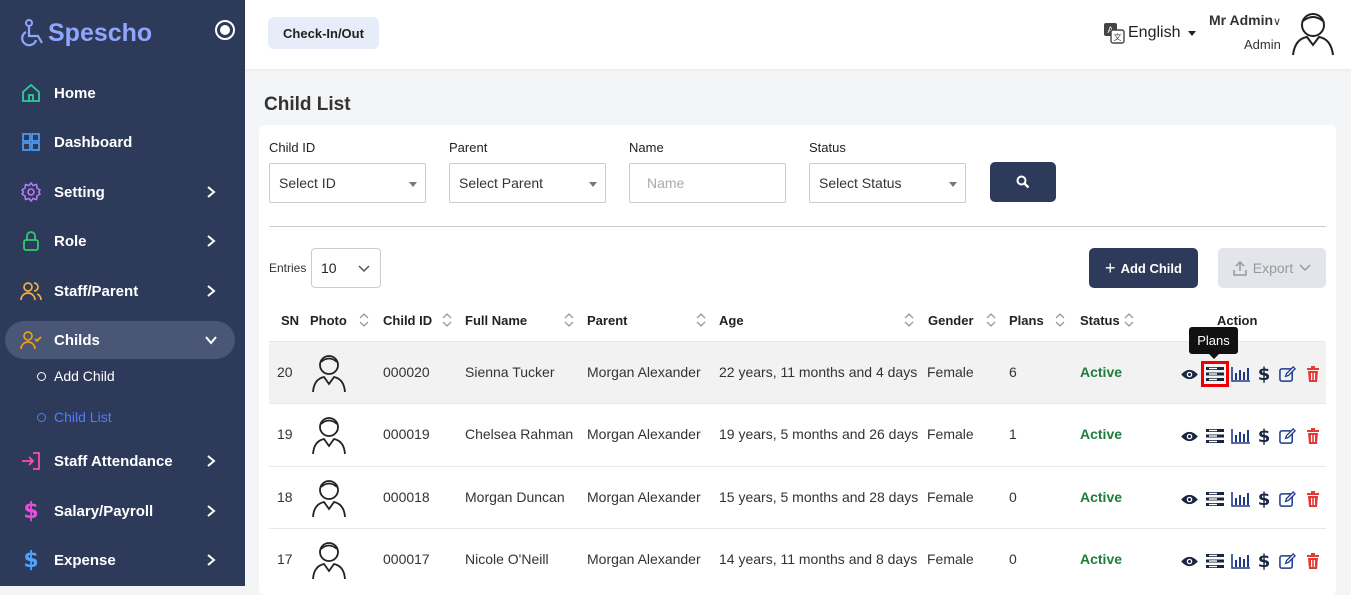 The width and height of the screenshot is (1351, 595). Describe the element at coordinates (292, 147) in the screenshot. I see `child-id-label: Child ID` at that location.